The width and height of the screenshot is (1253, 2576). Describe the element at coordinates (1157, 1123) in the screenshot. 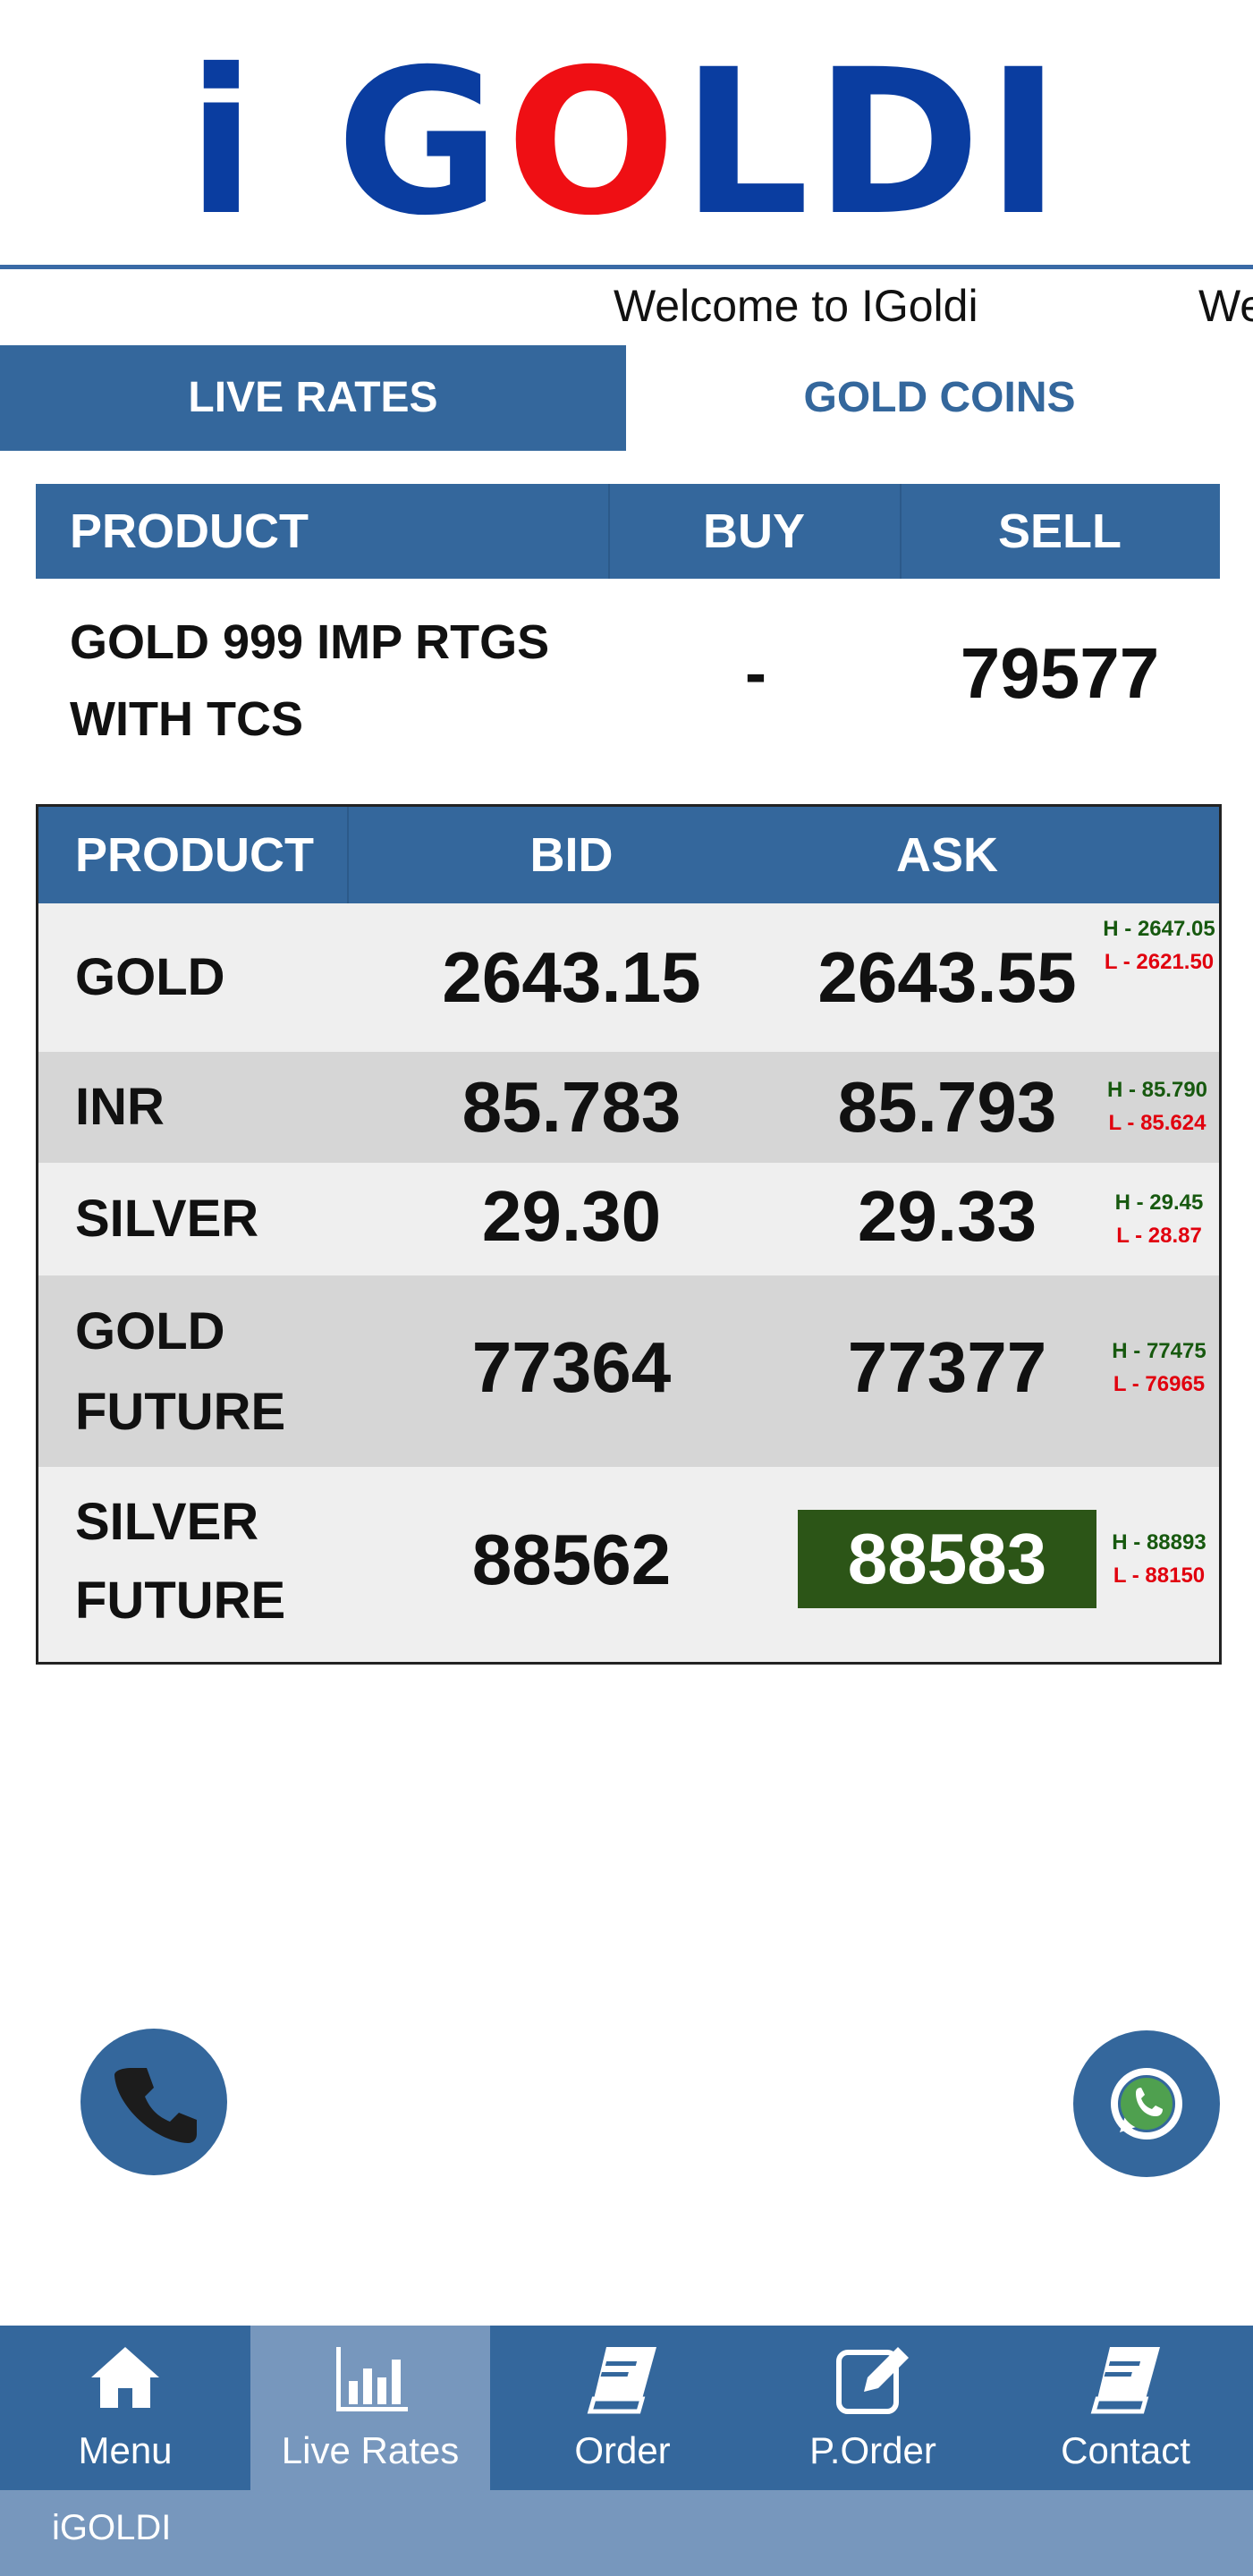

I see `low-value: L - 85.624` at that location.